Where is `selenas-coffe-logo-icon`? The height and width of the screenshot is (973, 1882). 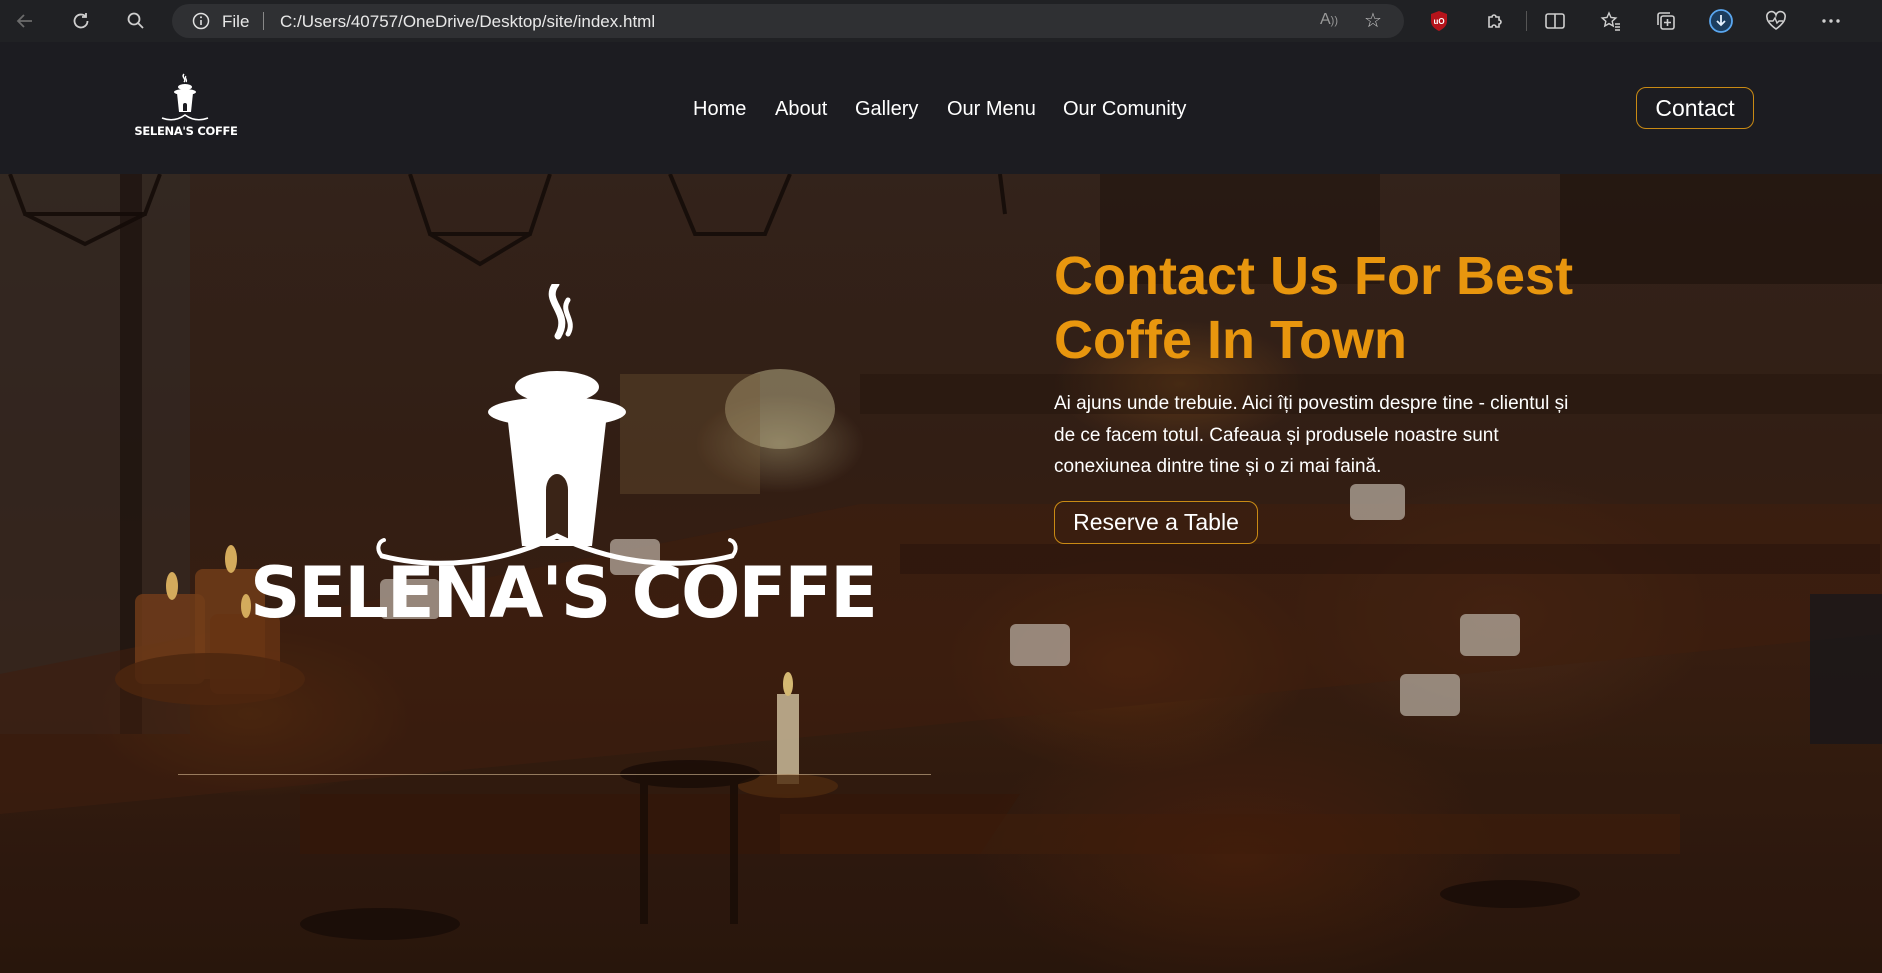
selenas-coffe-logo-icon is located at coordinates (557, 425).